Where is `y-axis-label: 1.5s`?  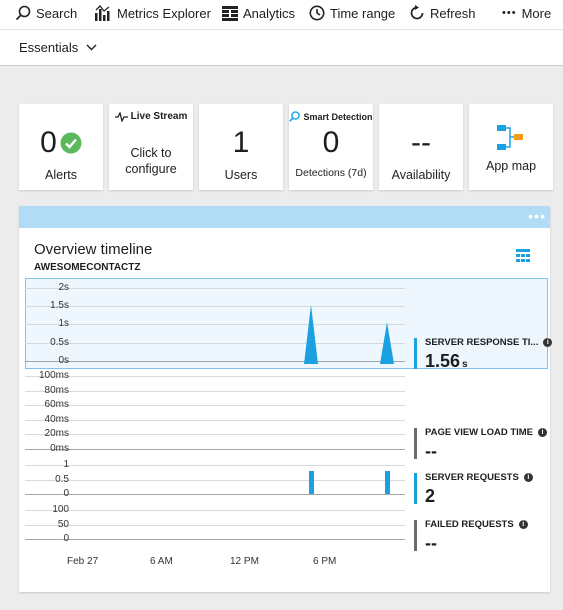
y-axis-label: 1.5s is located at coordinates (59, 306).